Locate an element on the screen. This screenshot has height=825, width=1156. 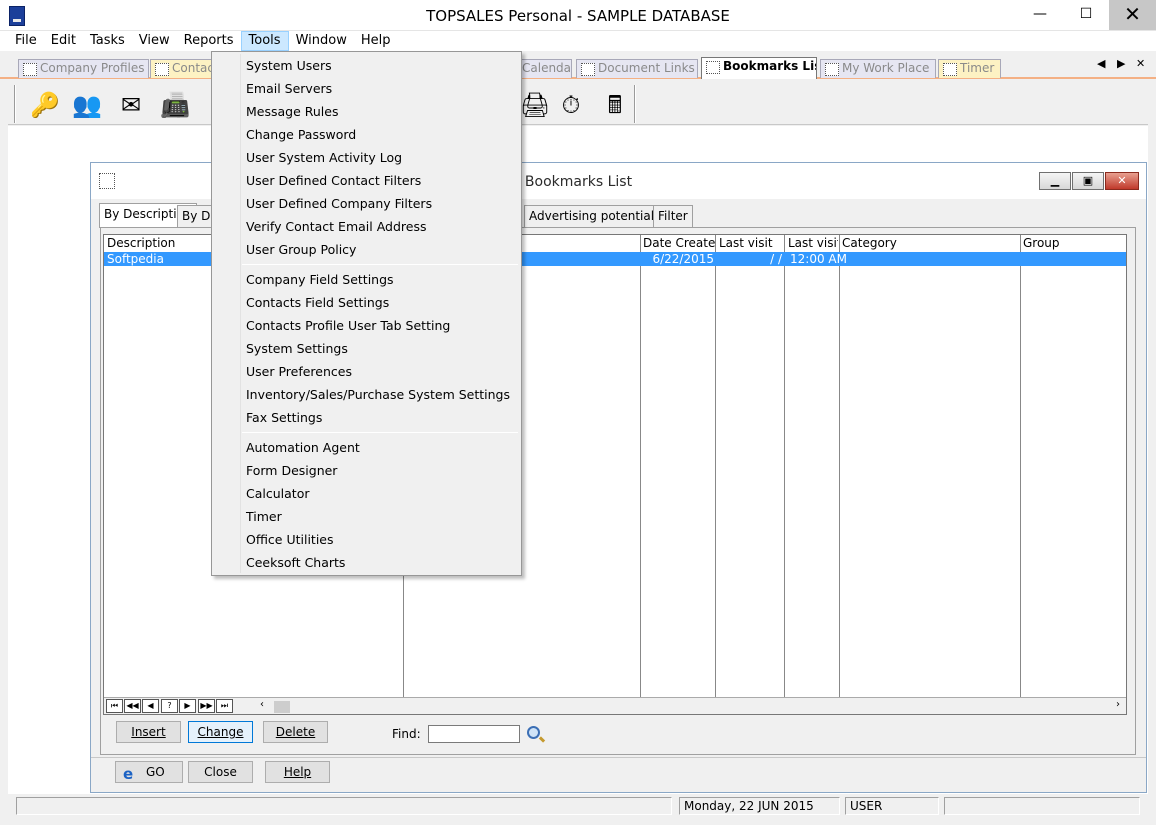
close-button: ✕ is located at coordinates (1132, 15).